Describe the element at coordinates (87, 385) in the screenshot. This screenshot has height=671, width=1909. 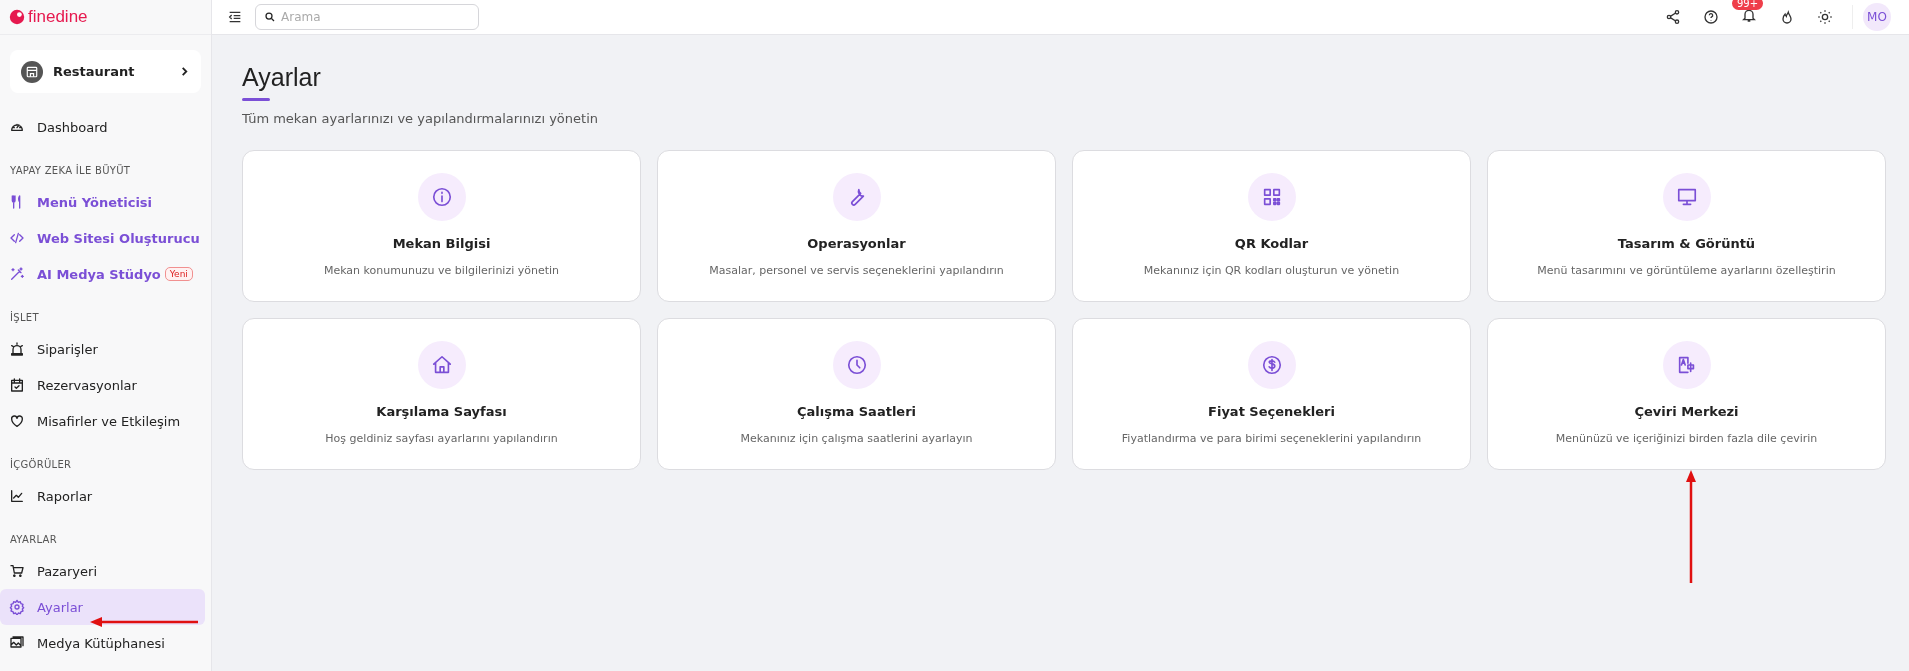
I see `sidebar-item-label: Rezervasyonlar` at that location.